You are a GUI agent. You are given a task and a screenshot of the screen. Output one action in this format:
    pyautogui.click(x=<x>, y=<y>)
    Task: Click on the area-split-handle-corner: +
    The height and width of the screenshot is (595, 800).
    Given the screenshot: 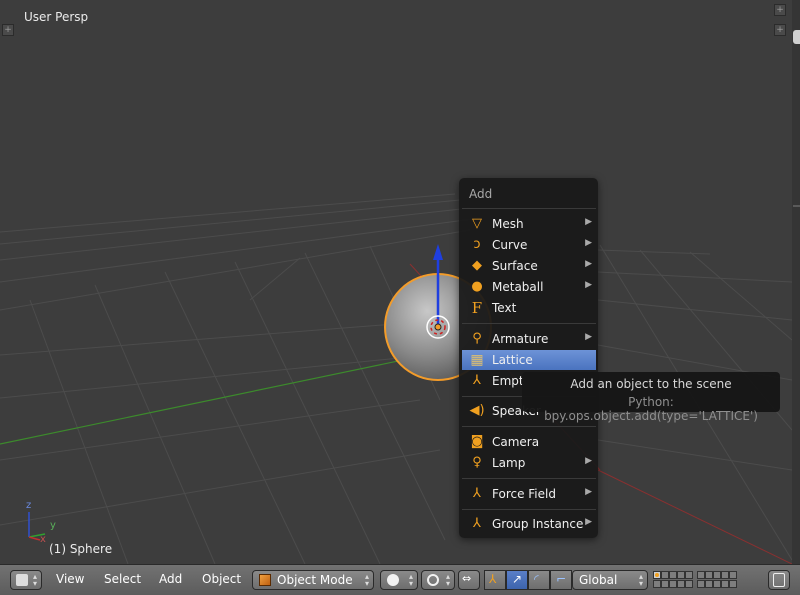 What is the action you would take?
    pyautogui.click(x=780, y=10)
    